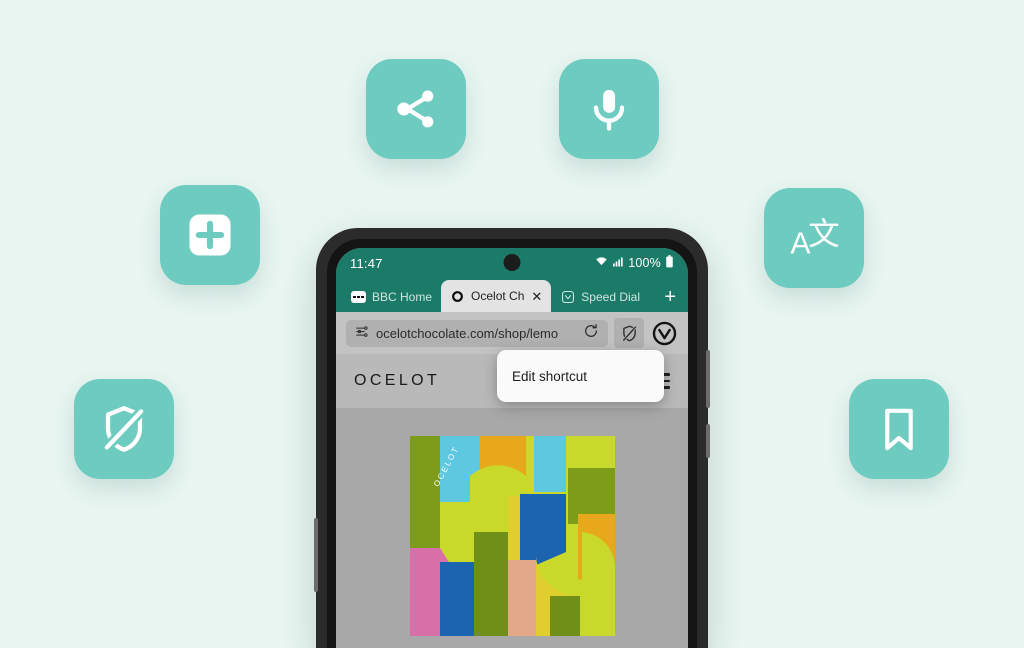  Describe the element at coordinates (358, 297) in the screenshot. I see `bbc-favicon` at that location.